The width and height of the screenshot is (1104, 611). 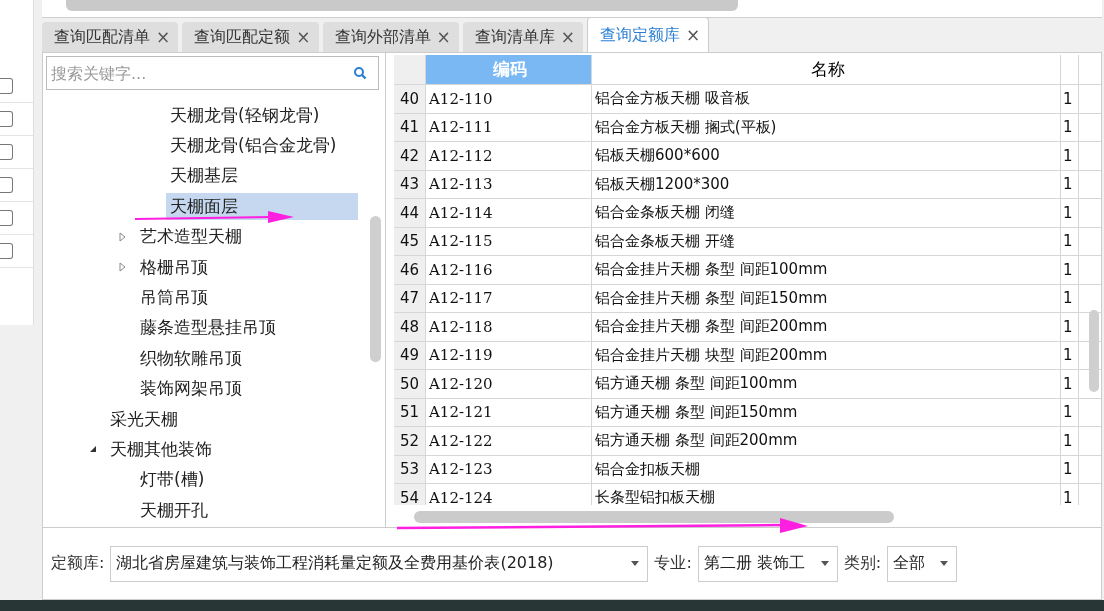 What do you see at coordinates (509, 355) in the screenshot?
I see `table-cell: A12-119` at bounding box center [509, 355].